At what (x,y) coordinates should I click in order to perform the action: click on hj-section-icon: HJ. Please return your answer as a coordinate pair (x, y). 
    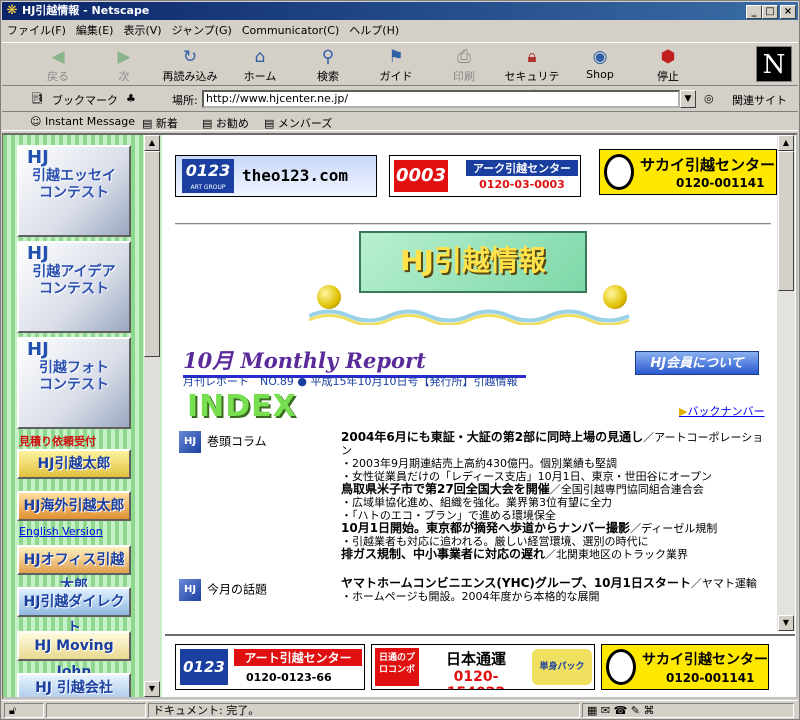
    Looking at the image, I should click on (190, 442).